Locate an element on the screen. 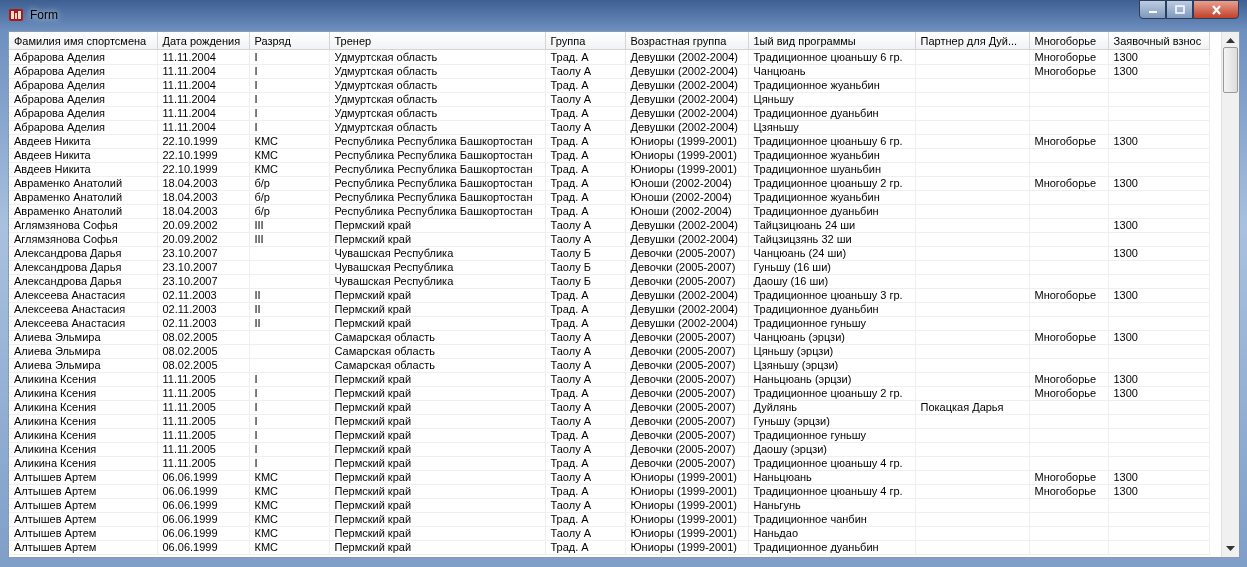 This screenshot has width=1247, height=567. table-cell: 11.11.2005 is located at coordinates (203, 463).